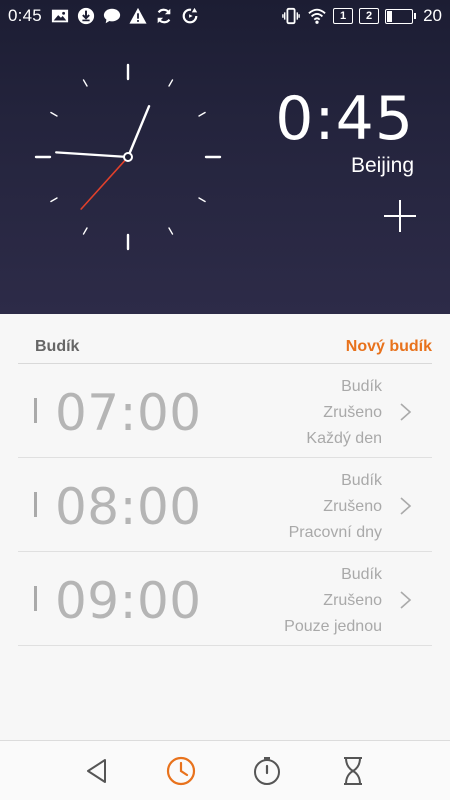 This screenshot has width=450, height=800. I want to click on timer-icon, so click(353, 771).